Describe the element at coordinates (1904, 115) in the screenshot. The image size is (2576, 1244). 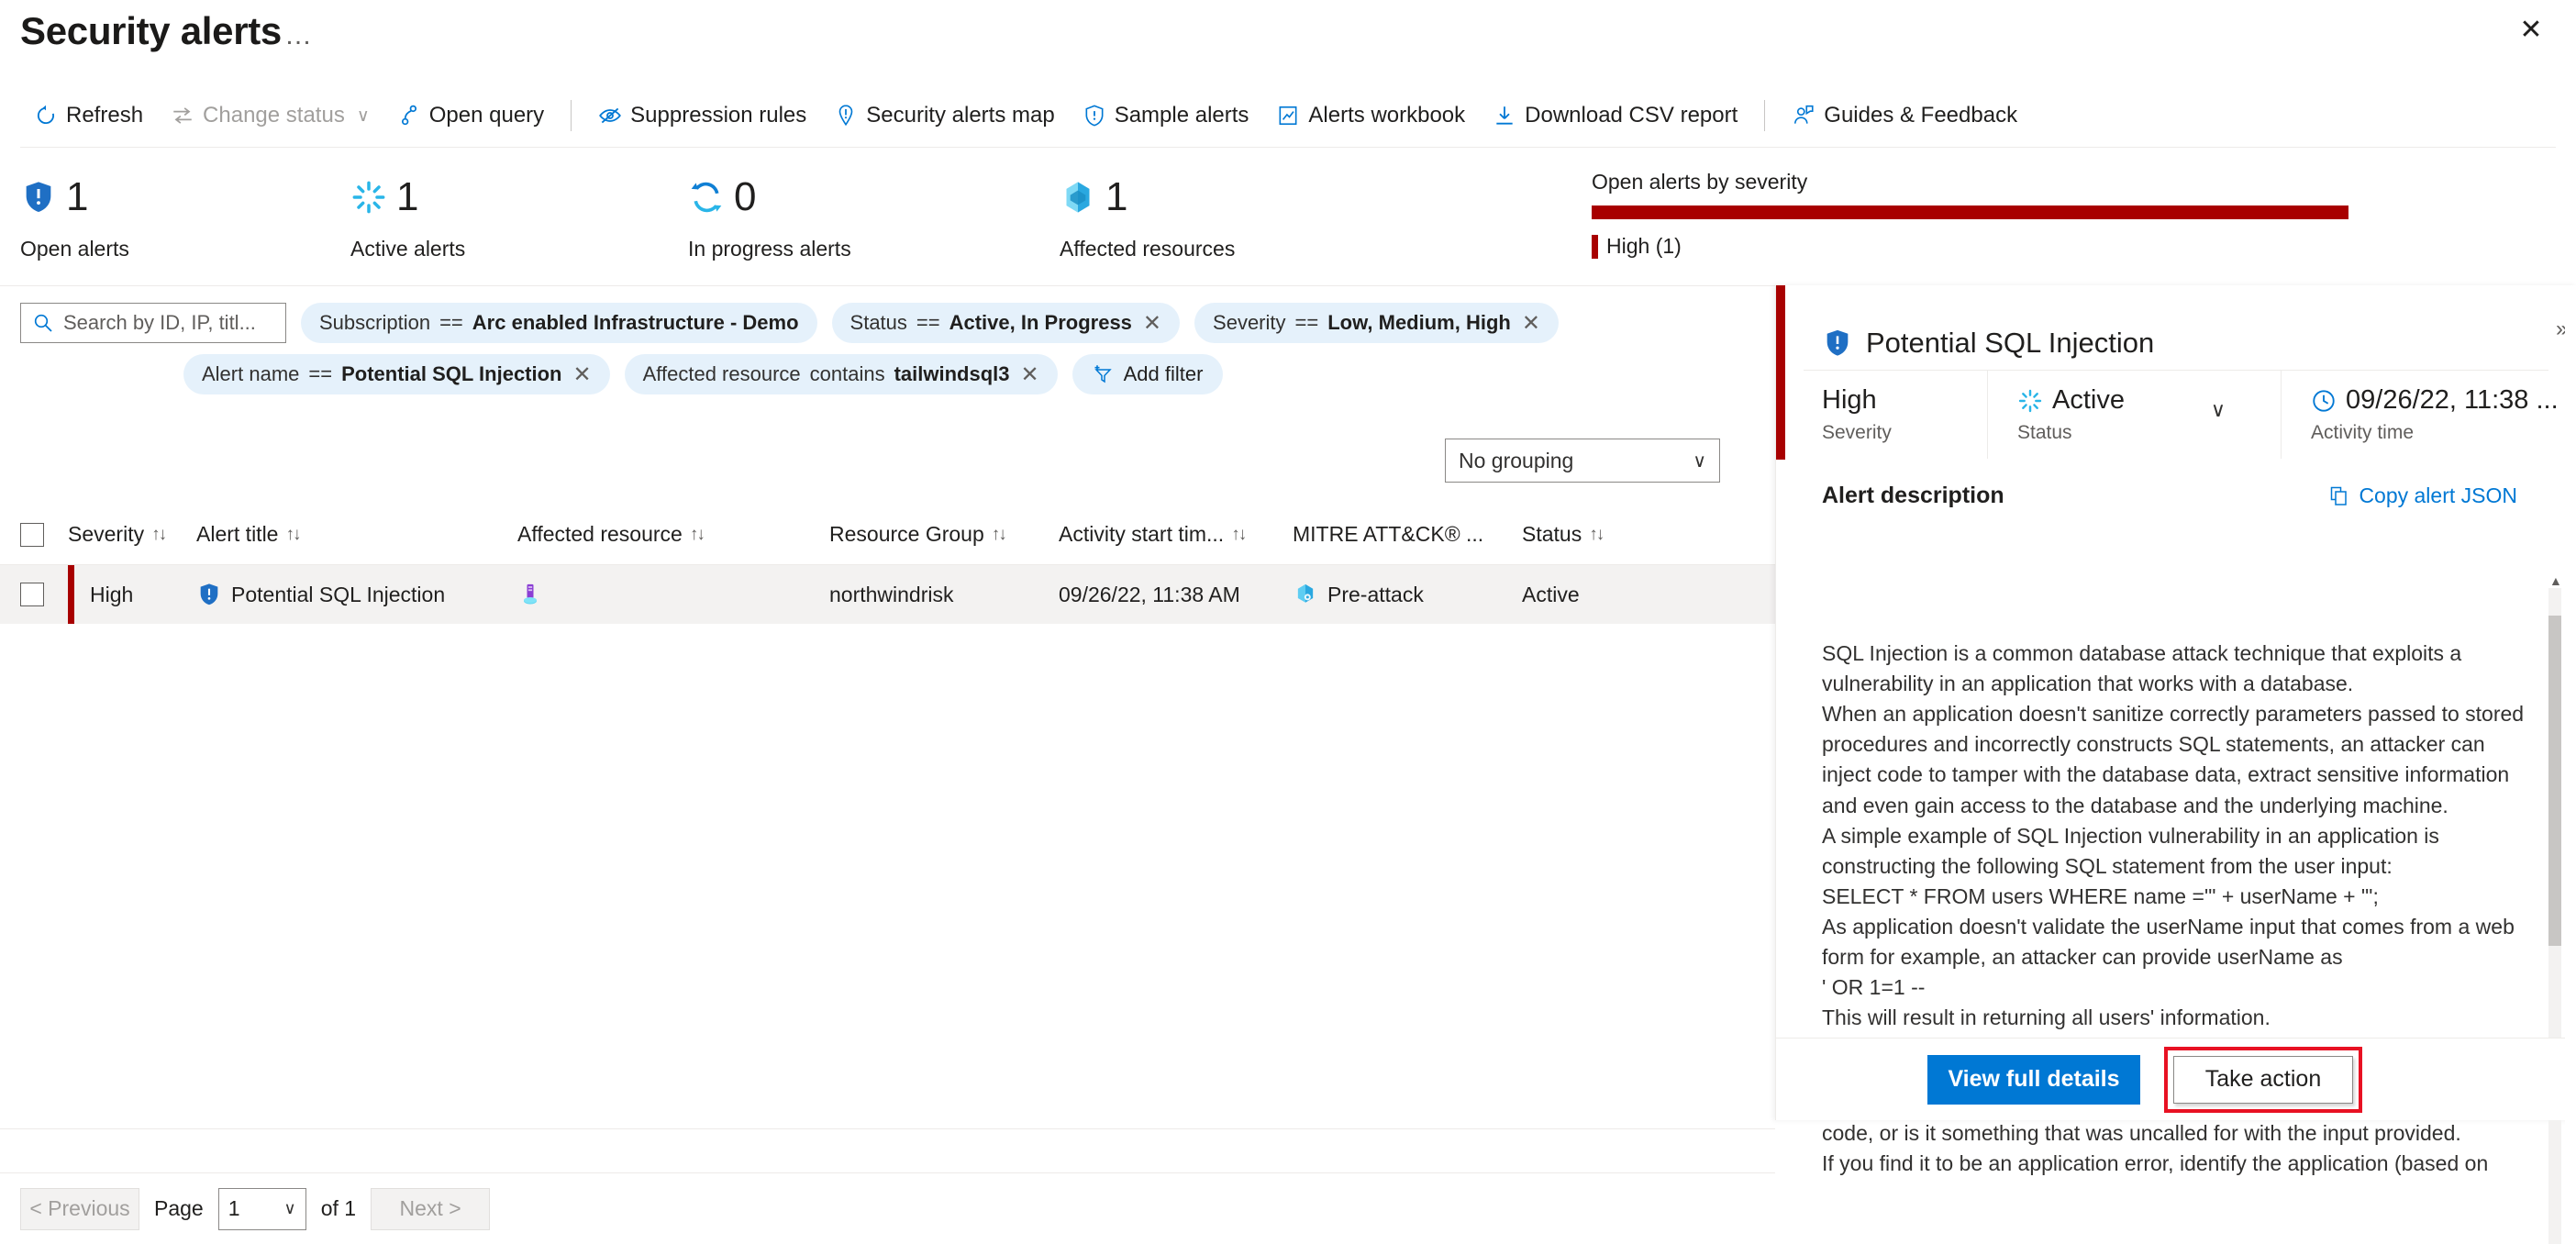
I see `toolbar-guides-feedback-button: Guides & Feedback` at that location.